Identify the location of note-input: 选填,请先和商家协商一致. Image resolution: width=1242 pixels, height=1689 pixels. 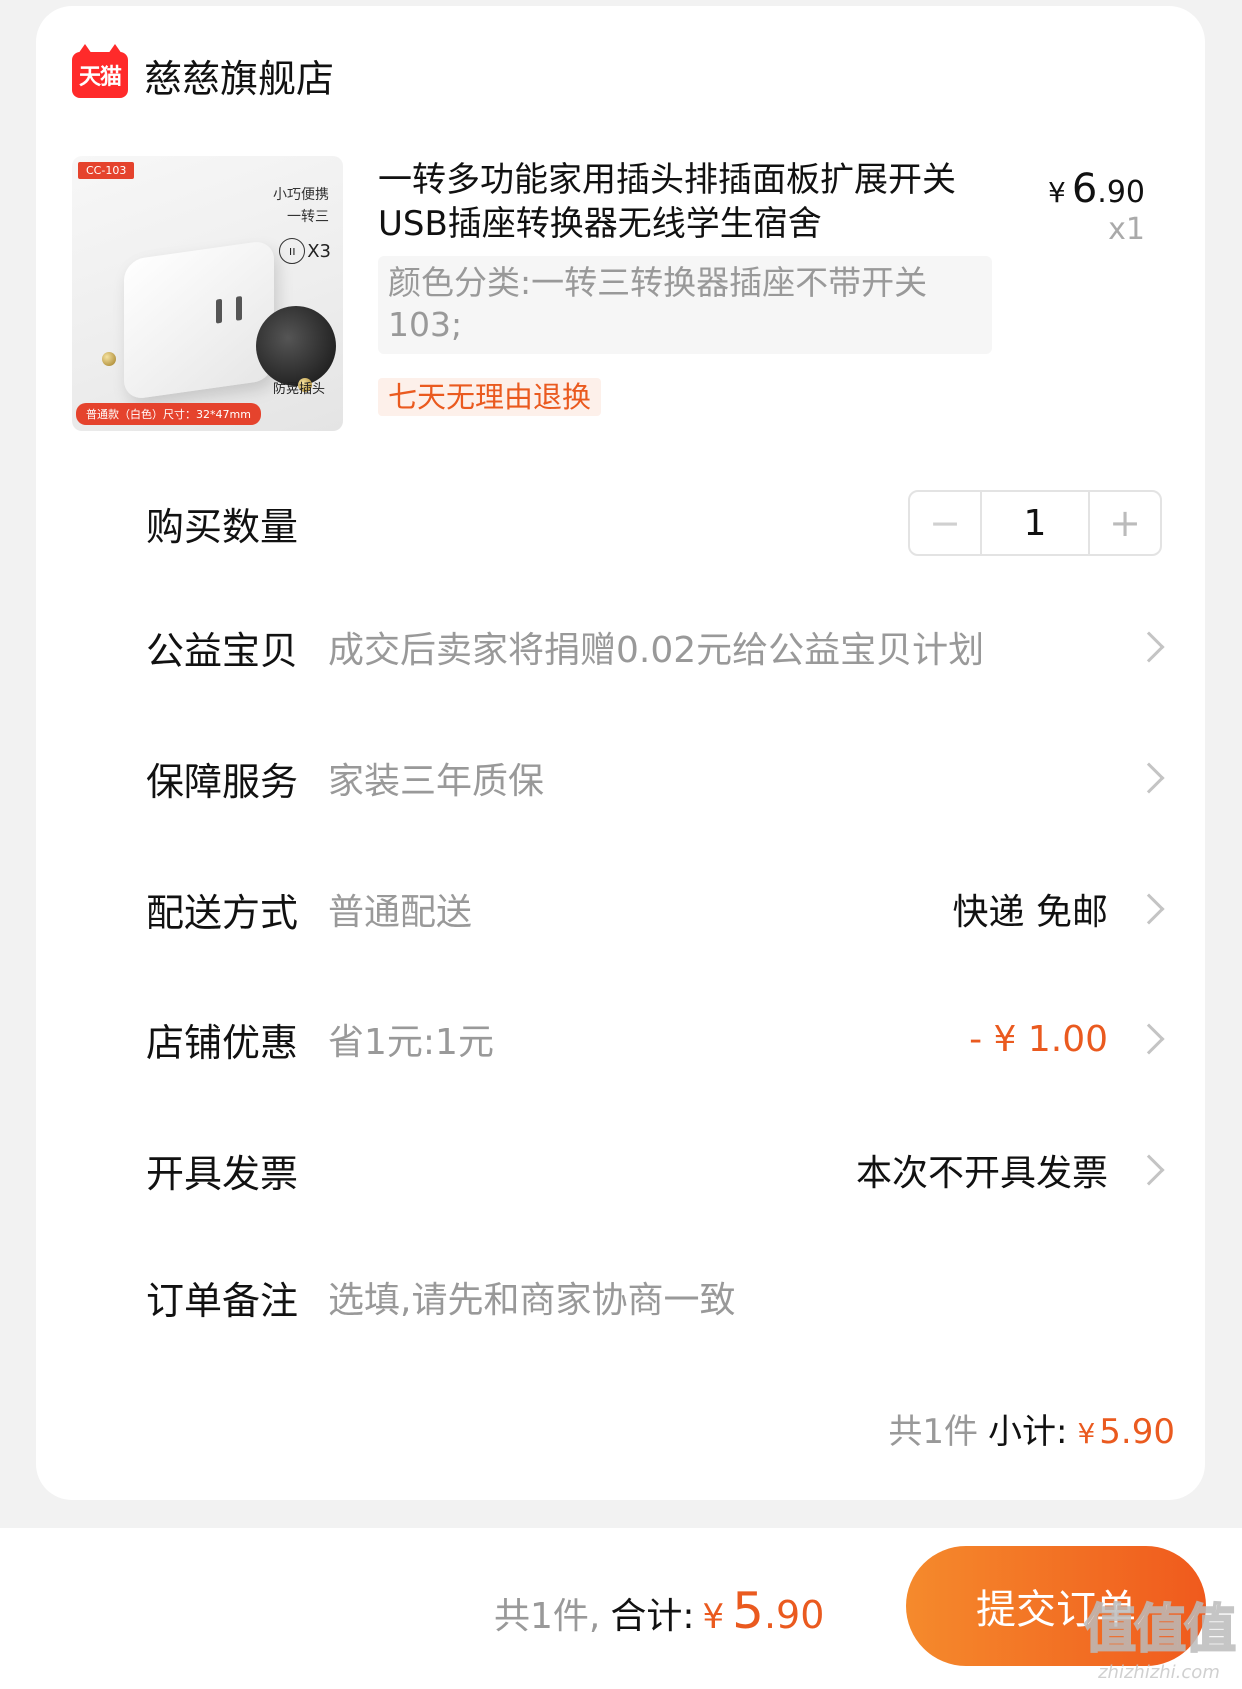
(747, 1297).